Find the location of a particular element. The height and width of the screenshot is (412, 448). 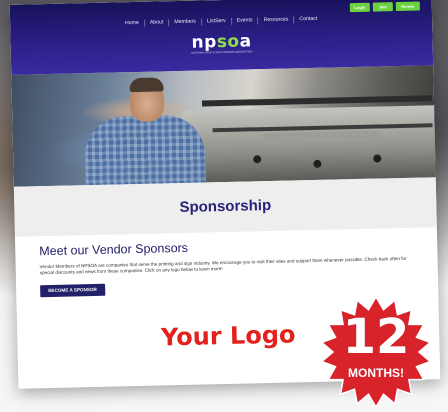

page-title-band: Sponsorship is located at coordinates (225, 207).